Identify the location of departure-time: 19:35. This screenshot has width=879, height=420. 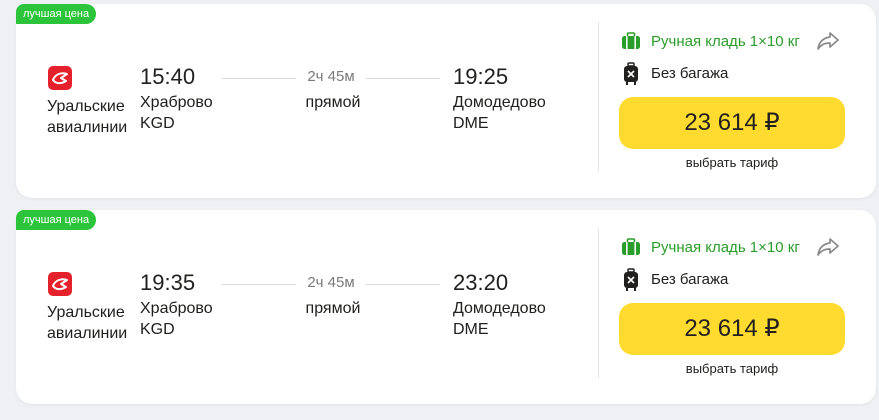
(168, 282).